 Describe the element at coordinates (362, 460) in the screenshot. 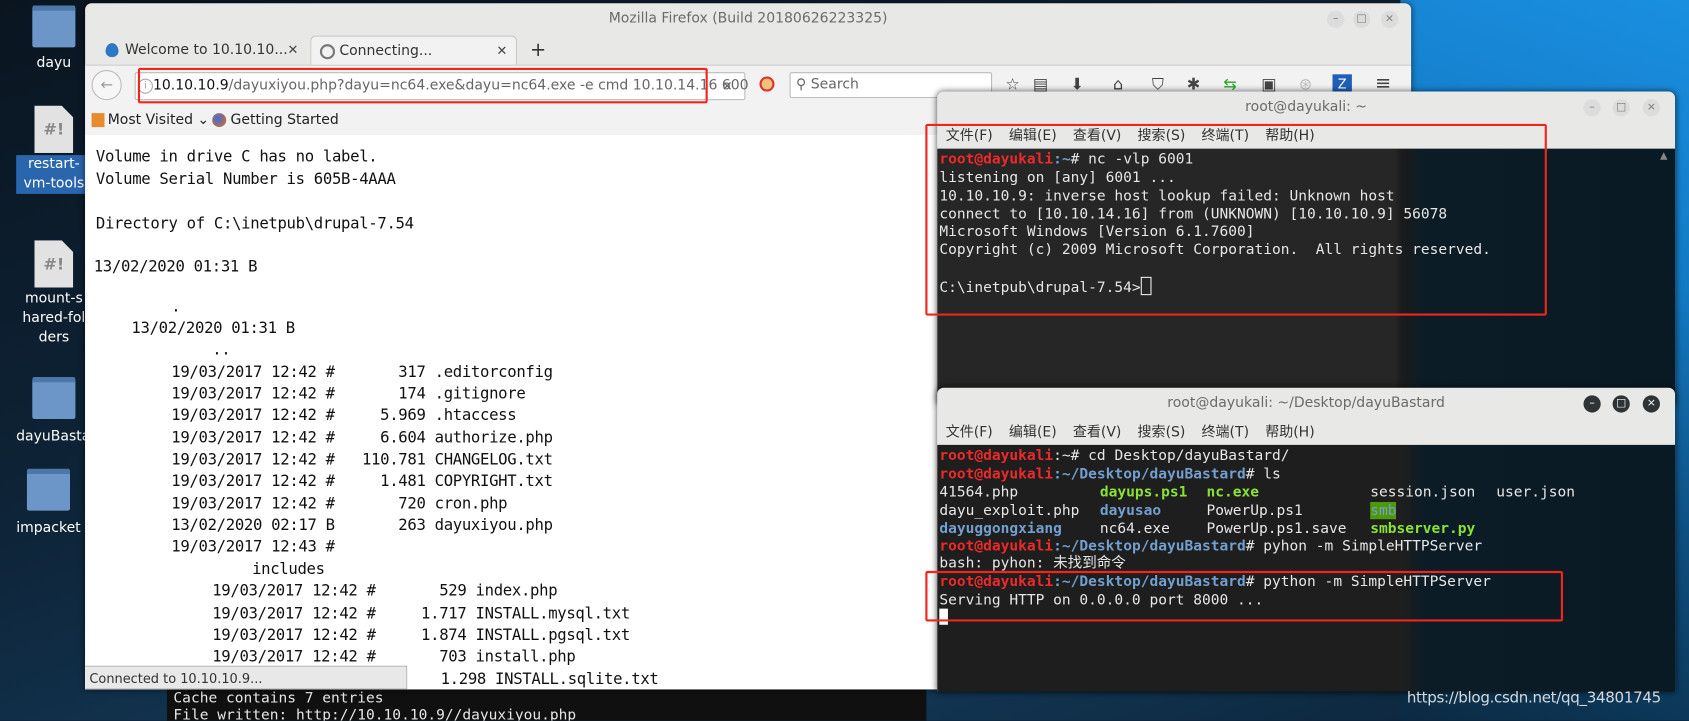

I see `content-line: 19/03/2017 12:42 # 110.781 CHANGELOG.txt` at that location.